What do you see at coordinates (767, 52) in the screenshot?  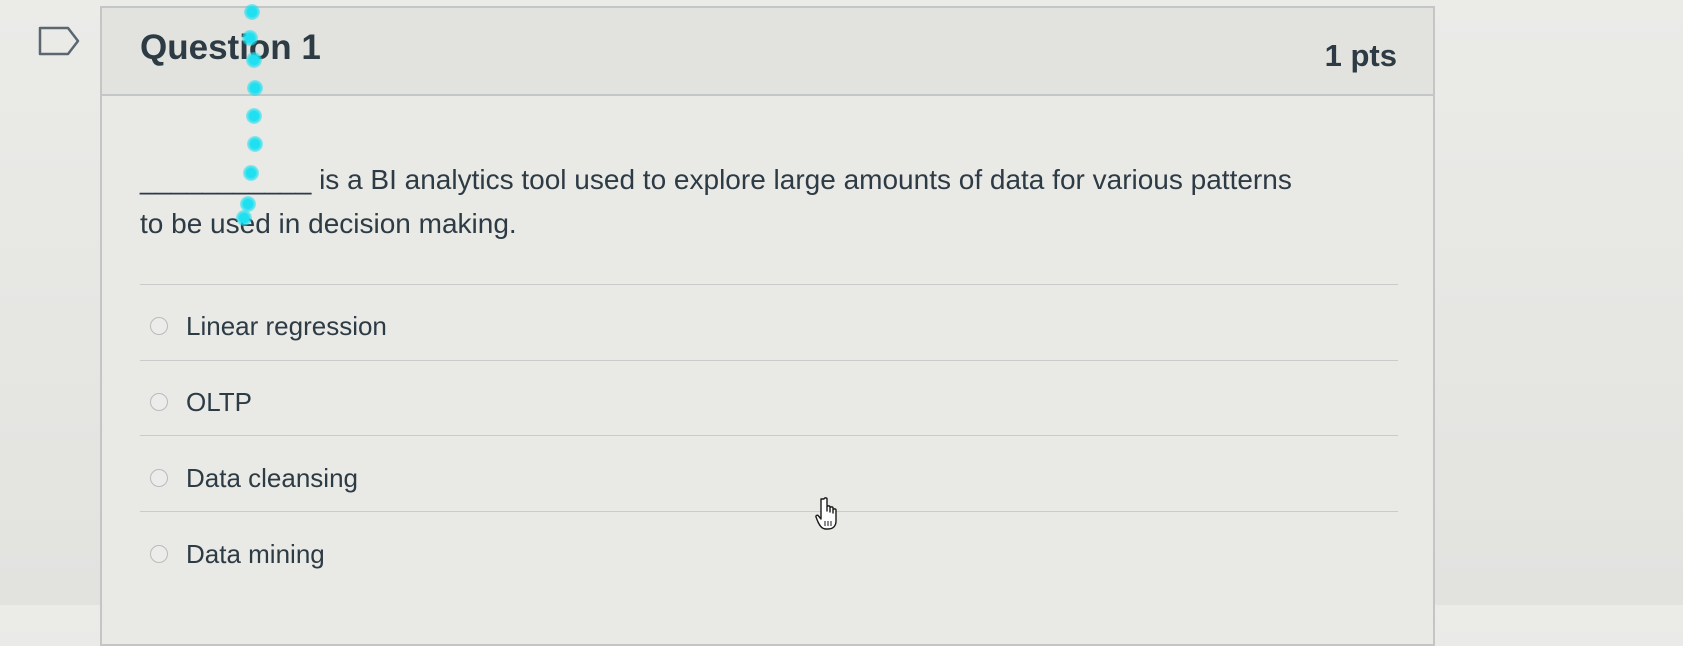 I see `question-header: Question 1 1 pts` at bounding box center [767, 52].